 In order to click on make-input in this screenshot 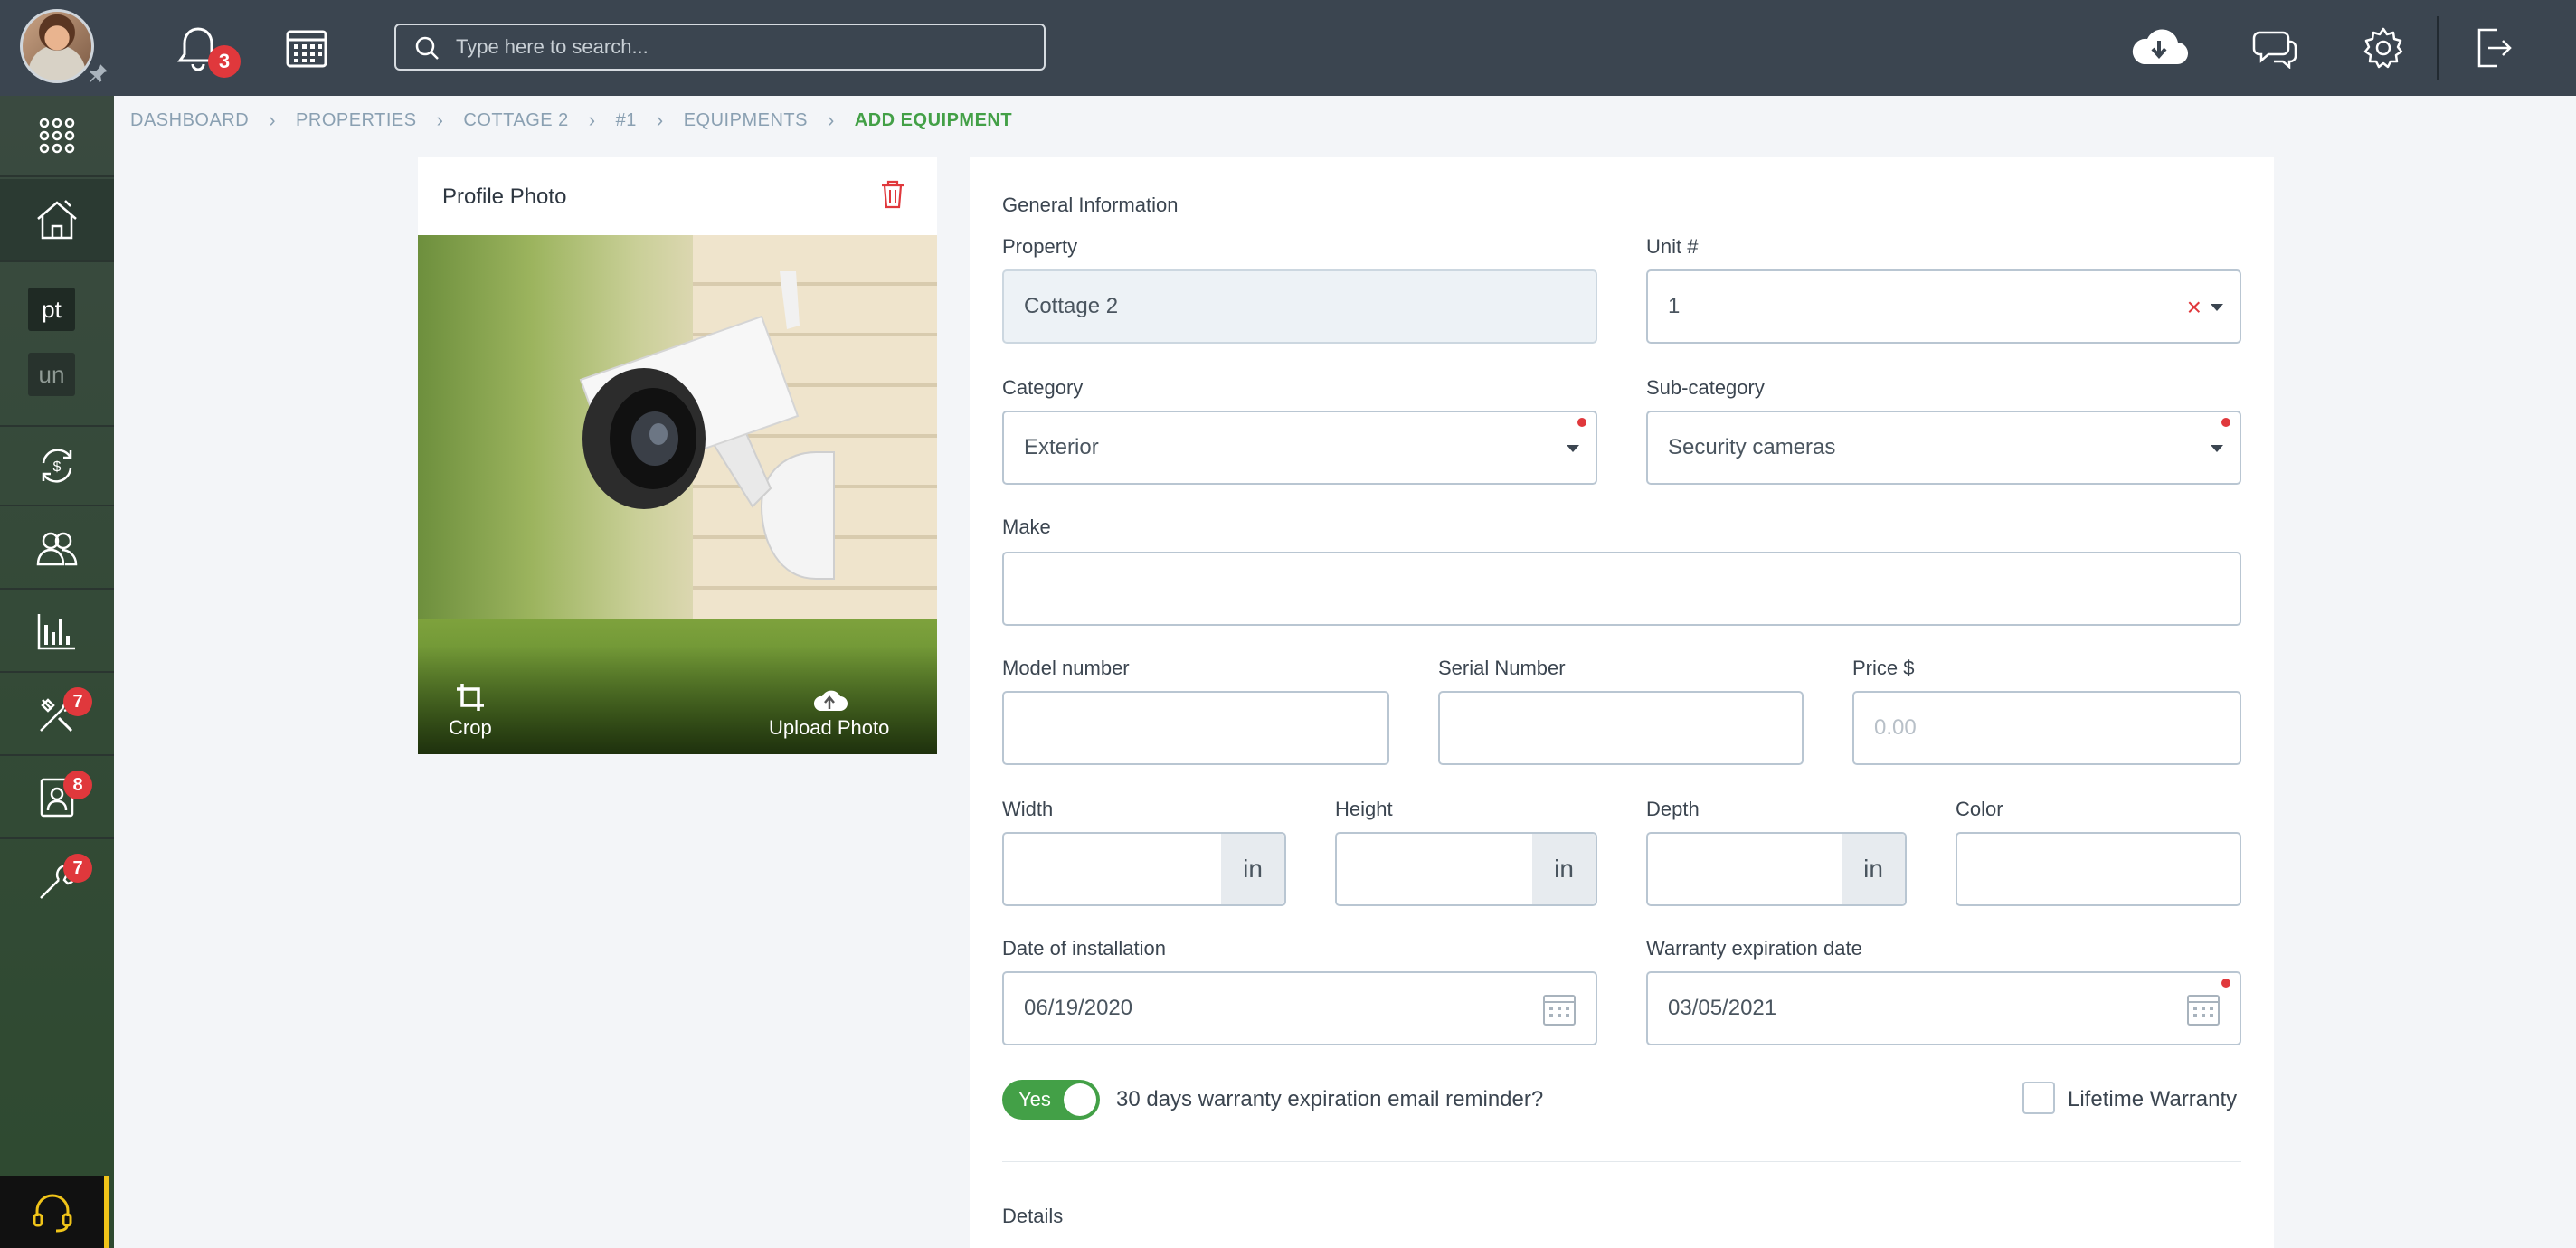, I will do `click(1621, 589)`.